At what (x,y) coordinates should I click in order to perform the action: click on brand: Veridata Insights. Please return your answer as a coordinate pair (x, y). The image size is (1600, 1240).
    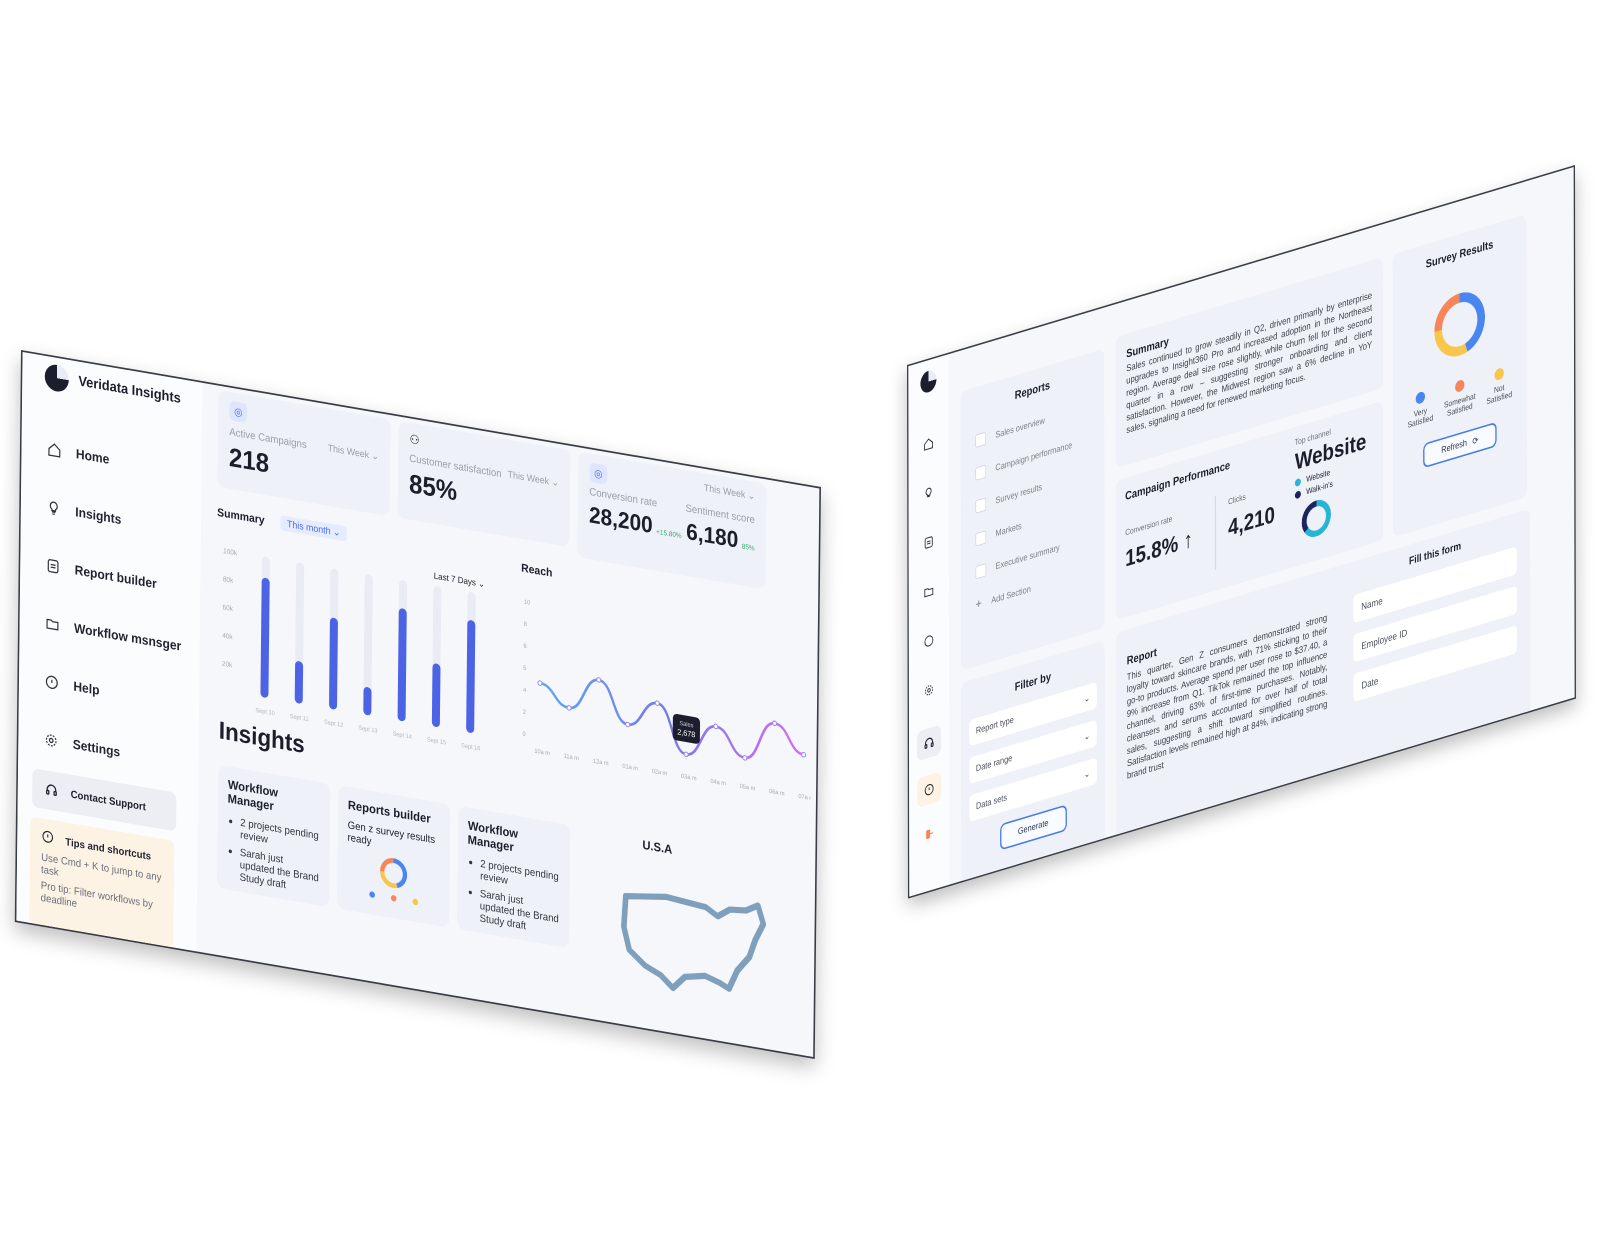
    Looking at the image, I should click on (112, 387).